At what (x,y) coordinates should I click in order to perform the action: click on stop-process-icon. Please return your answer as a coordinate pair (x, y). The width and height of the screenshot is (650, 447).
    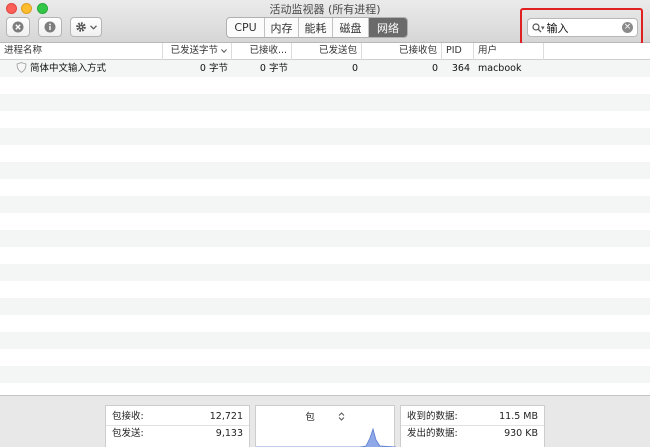
    Looking at the image, I should click on (18, 27).